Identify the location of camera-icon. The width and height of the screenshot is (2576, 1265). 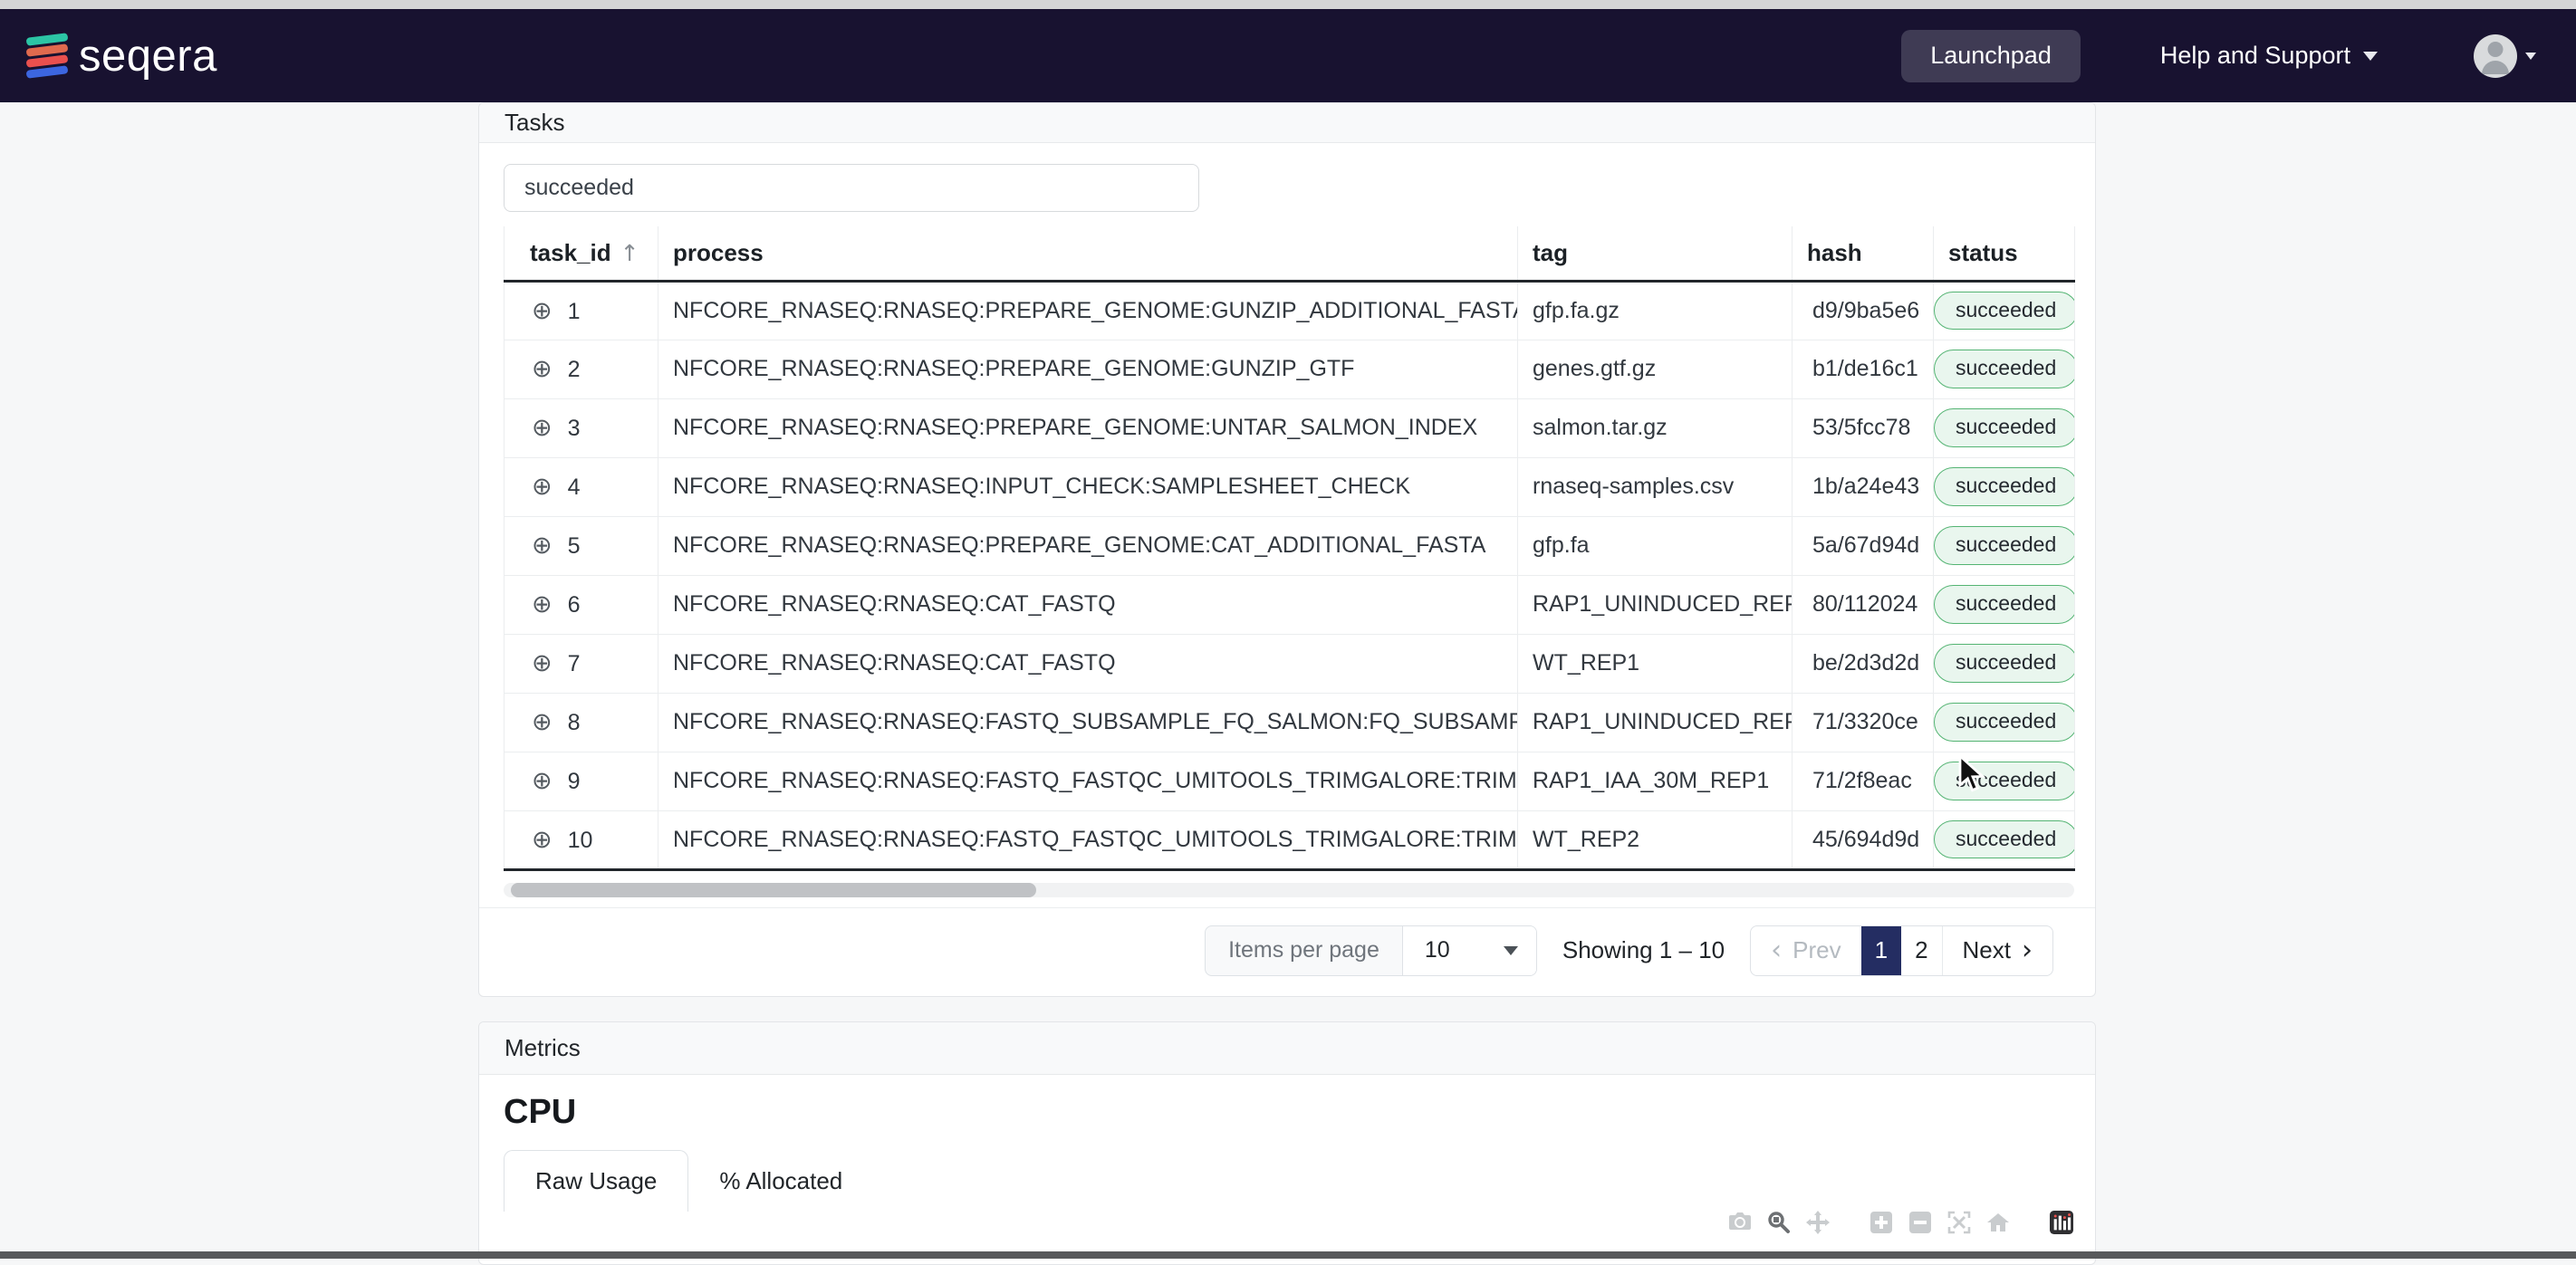
(1740, 1222).